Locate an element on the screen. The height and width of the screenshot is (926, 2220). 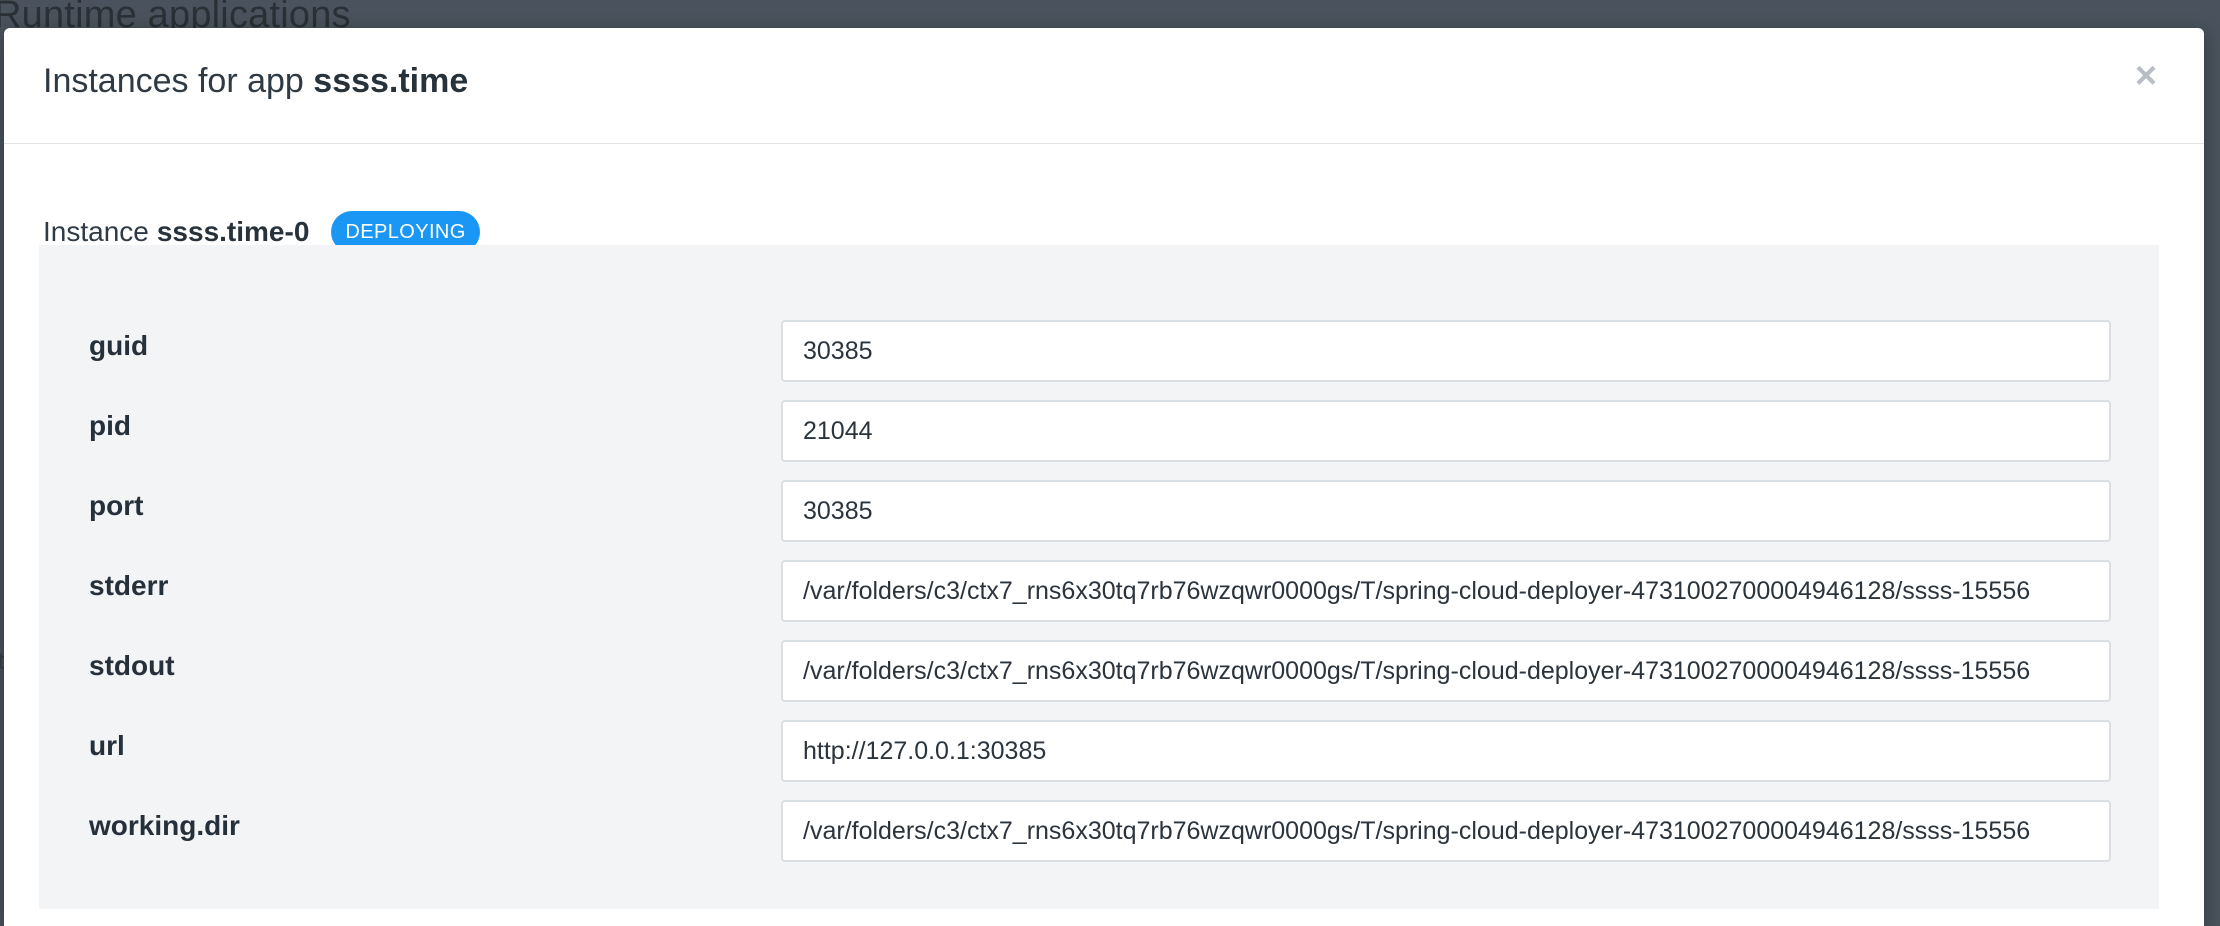
property-label: port is located at coordinates (116, 505).